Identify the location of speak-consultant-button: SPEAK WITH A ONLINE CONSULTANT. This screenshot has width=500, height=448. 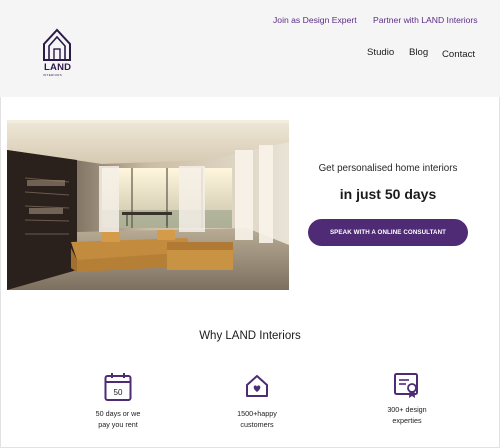
(388, 232).